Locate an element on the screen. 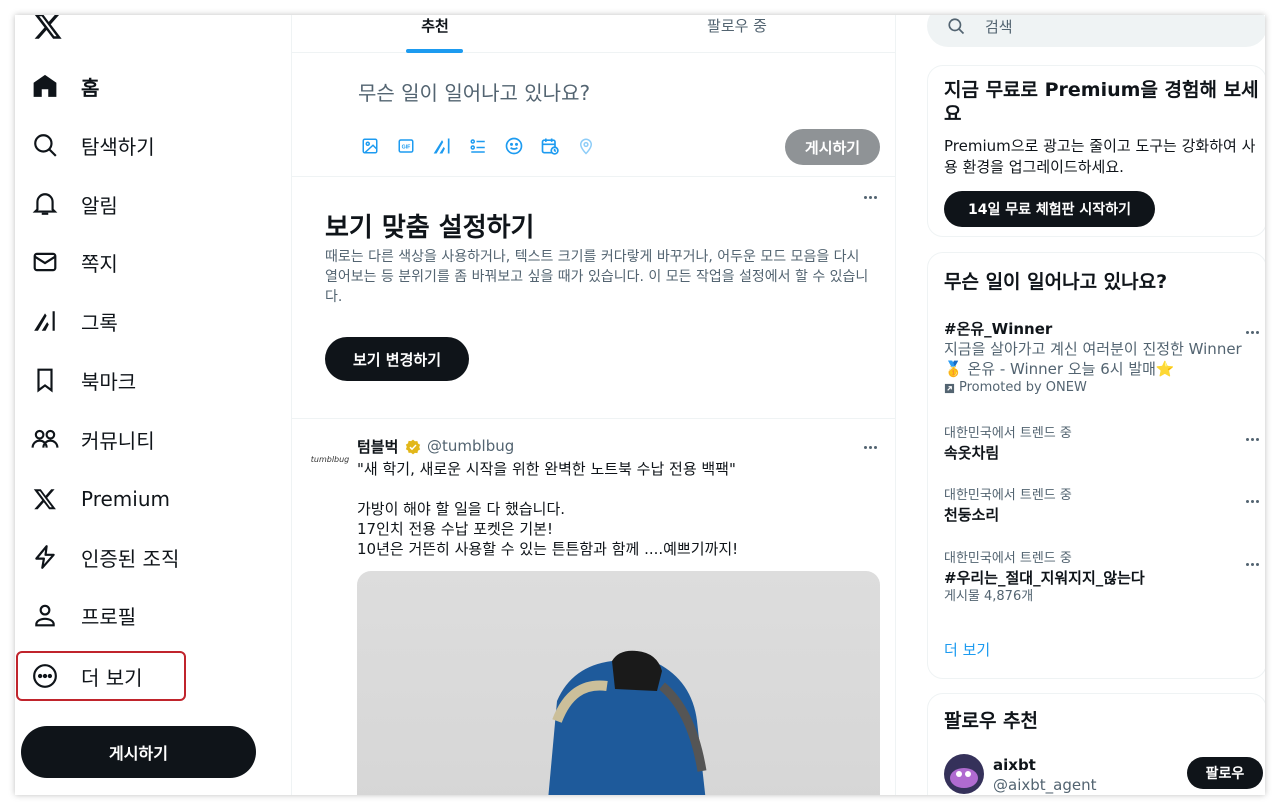  suggested-user-name: aixbt is located at coordinates (1014, 765).